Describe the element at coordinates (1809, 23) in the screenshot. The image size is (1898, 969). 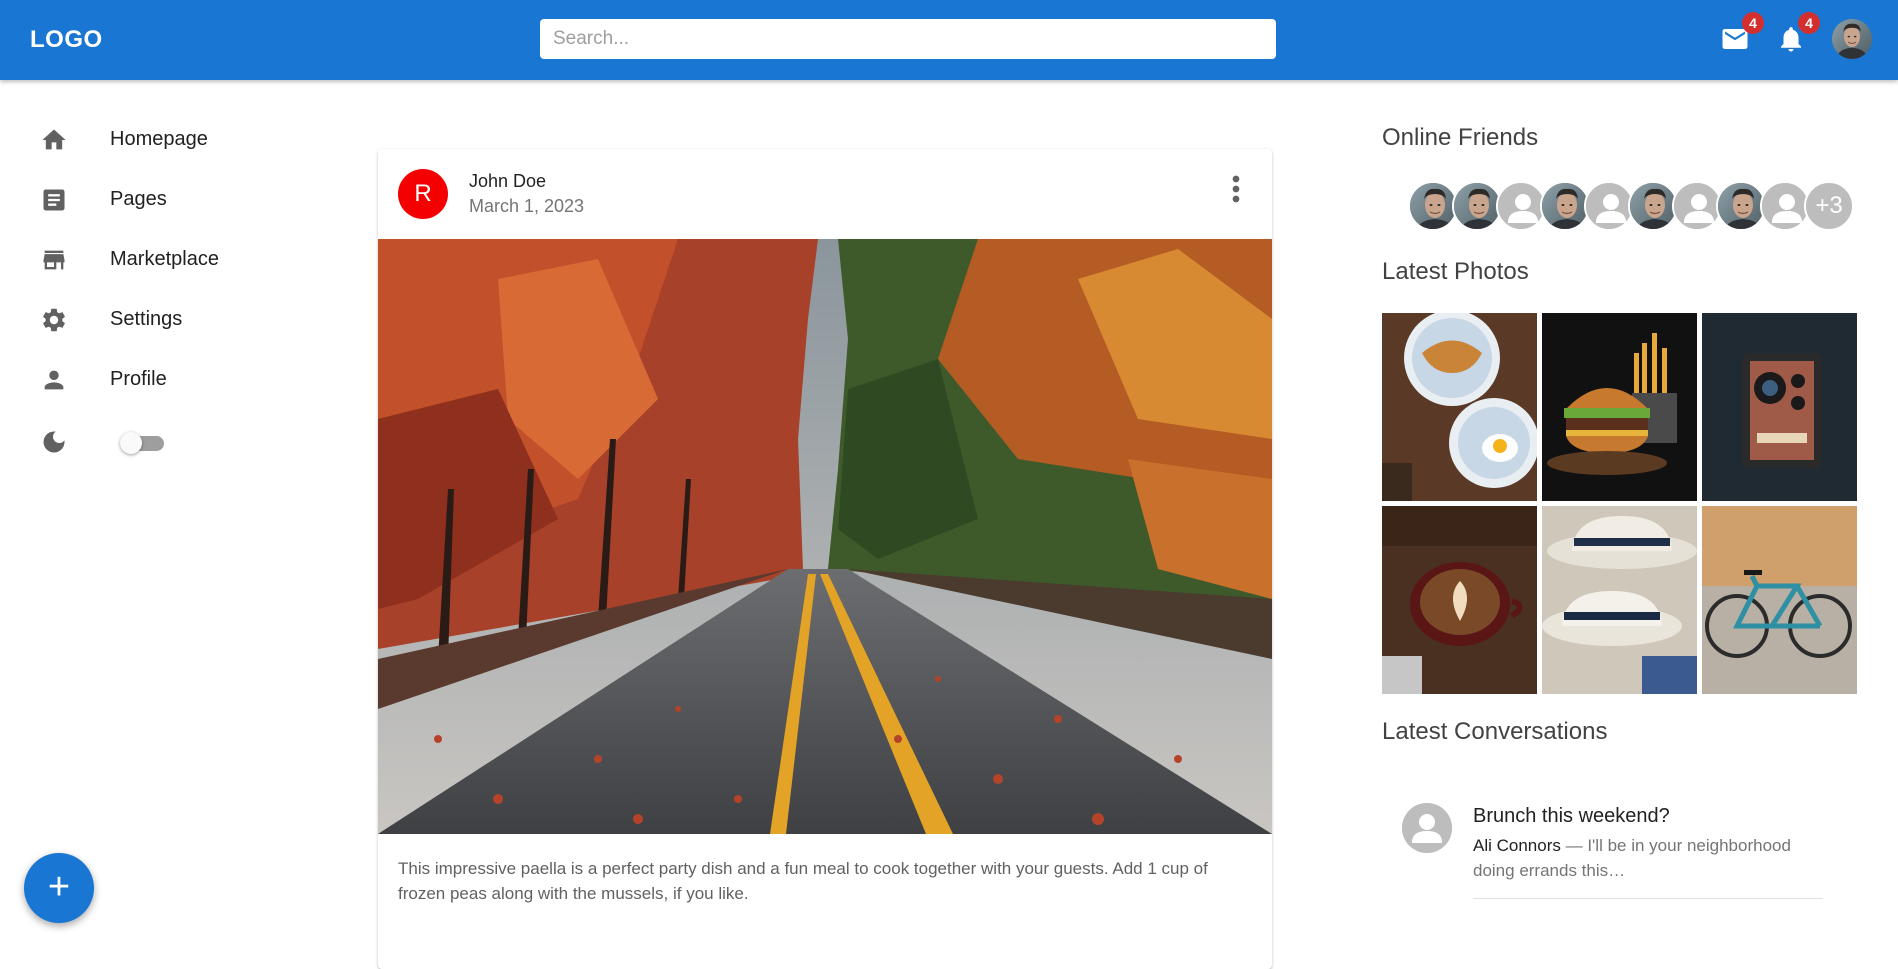
I see `notifications-badge: 4` at that location.